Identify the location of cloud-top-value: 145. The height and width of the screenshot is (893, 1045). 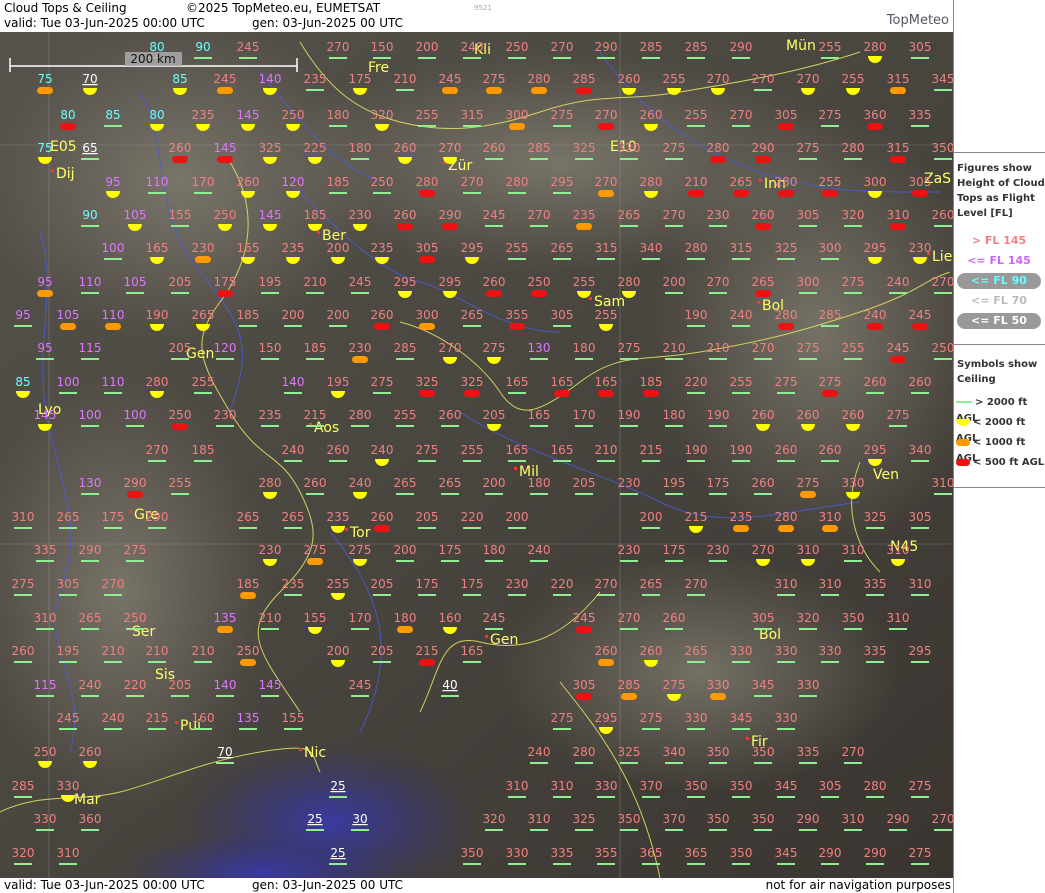
(225, 148).